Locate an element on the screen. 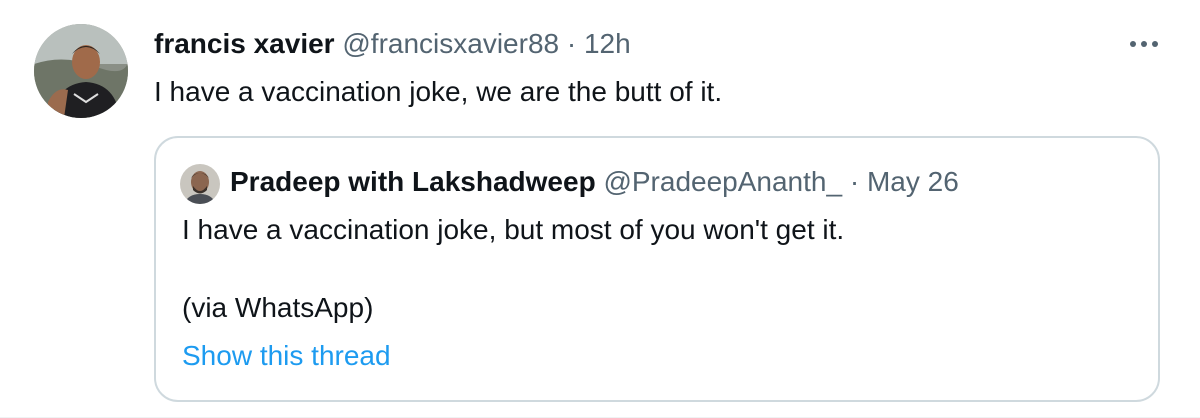  author-avatar is located at coordinates (81, 71).